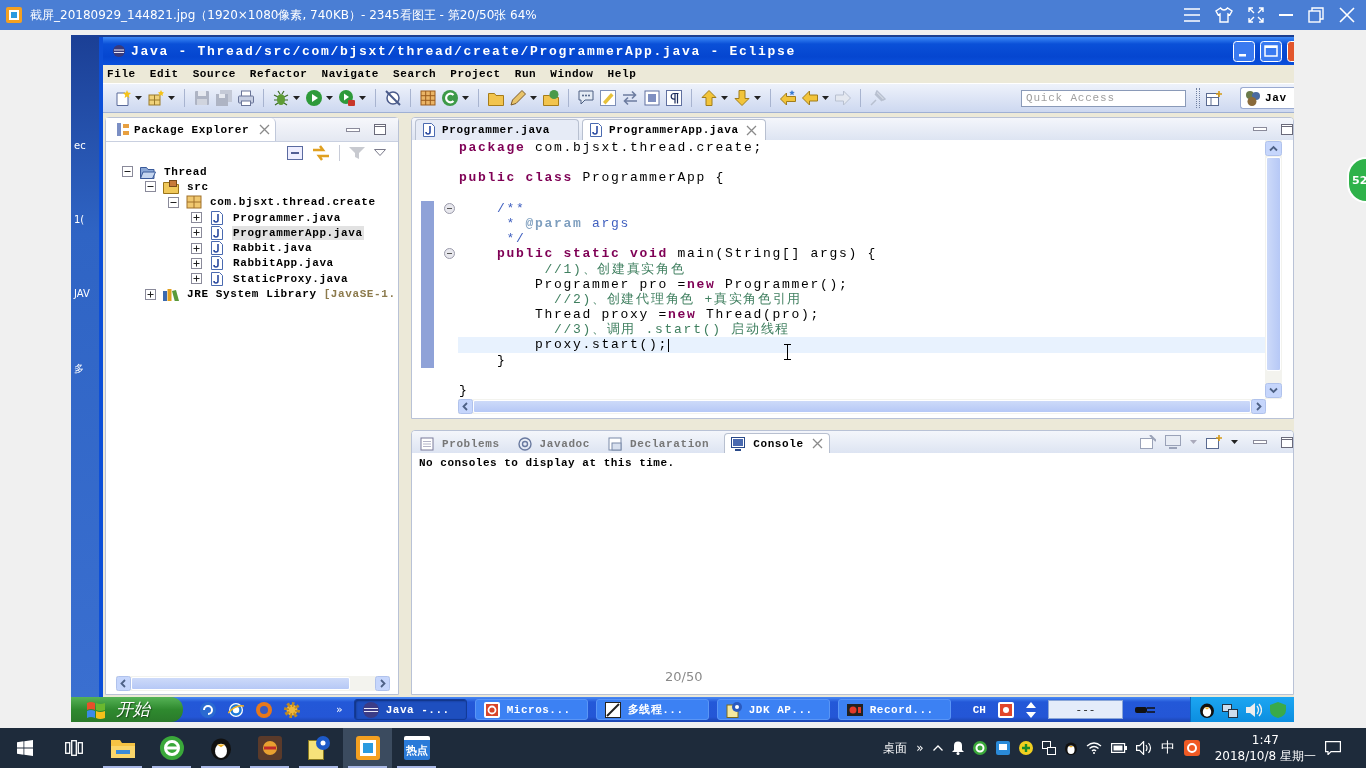 The image size is (1366, 768). Describe the element at coordinates (1214, 98) in the screenshot. I see `window-plus-icon` at that location.